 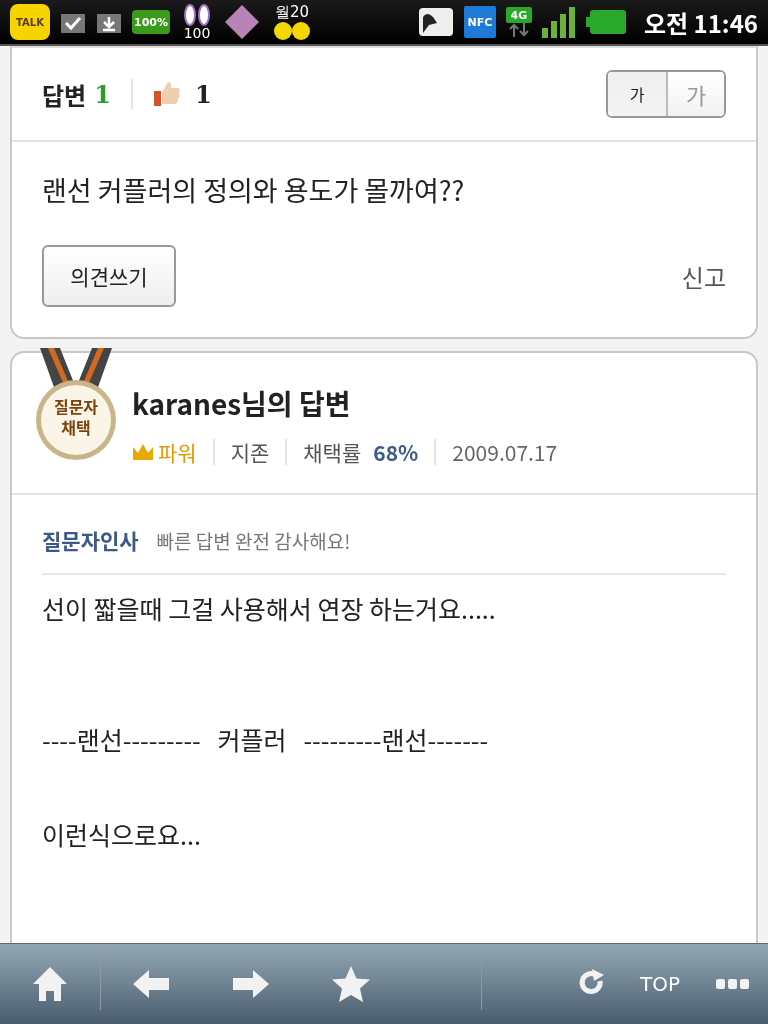 What do you see at coordinates (242, 22) in the screenshot?
I see `diamond-icon` at bounding box center [242, 22].